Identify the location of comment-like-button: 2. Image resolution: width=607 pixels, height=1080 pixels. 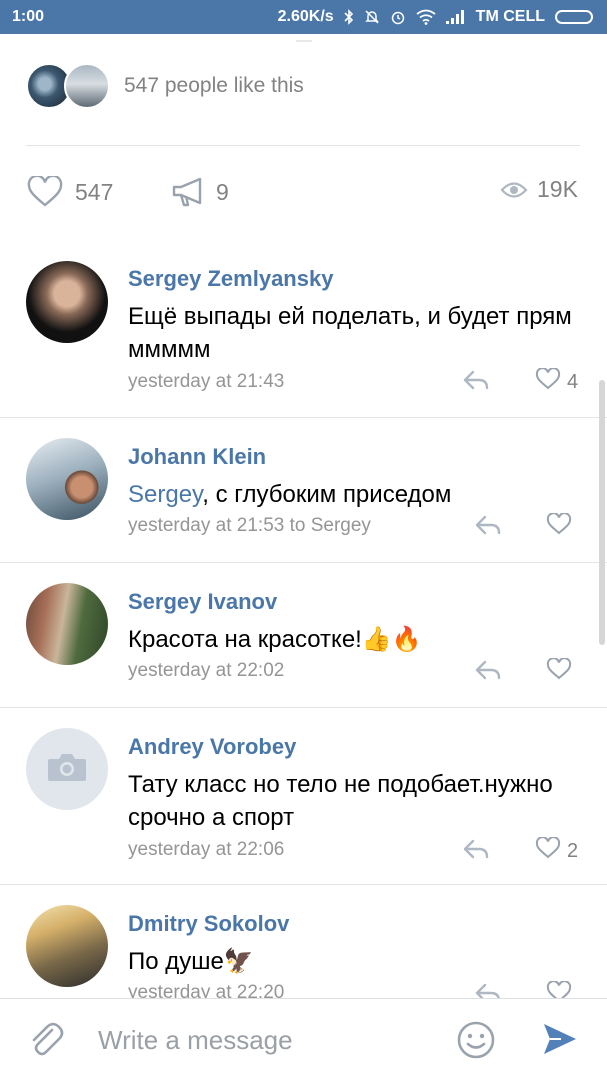
(557, 850).